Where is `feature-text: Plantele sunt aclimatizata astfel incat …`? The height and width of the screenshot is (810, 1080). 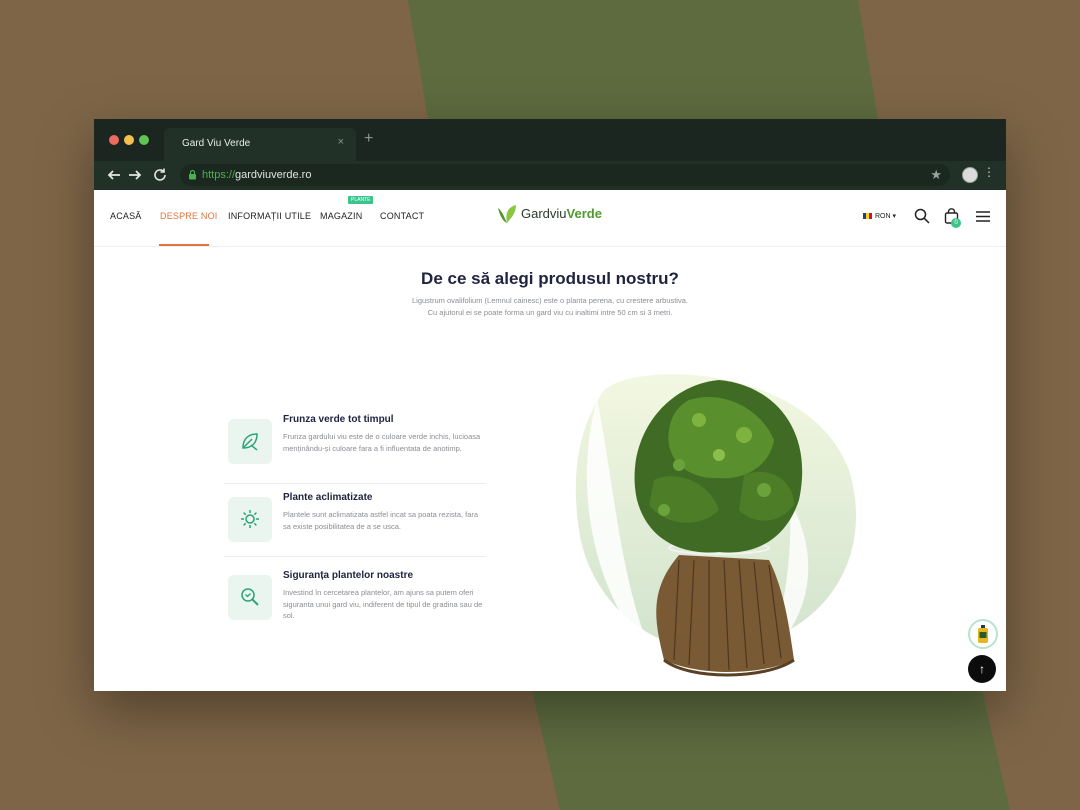 feature-text: Plantele sunt aclimatizata astfel incat … is located at coordinates (381, 520).